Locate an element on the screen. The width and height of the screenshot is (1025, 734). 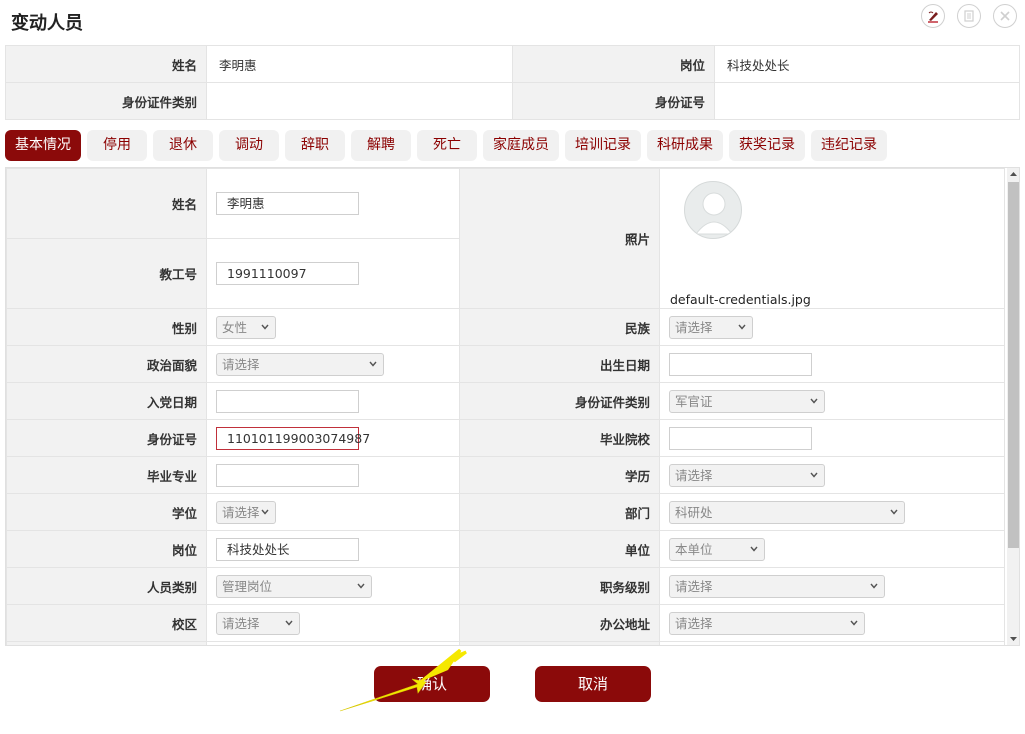
education-select: 请选择 is located at coordinates (747, 475).